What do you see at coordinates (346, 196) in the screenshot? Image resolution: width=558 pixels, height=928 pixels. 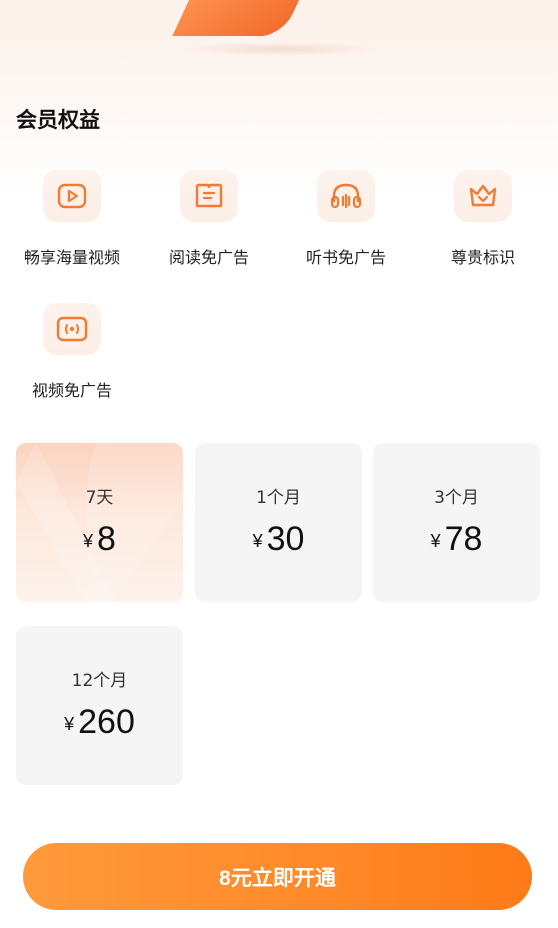 I see `headphones-icon` at bounding box center [346, 196].